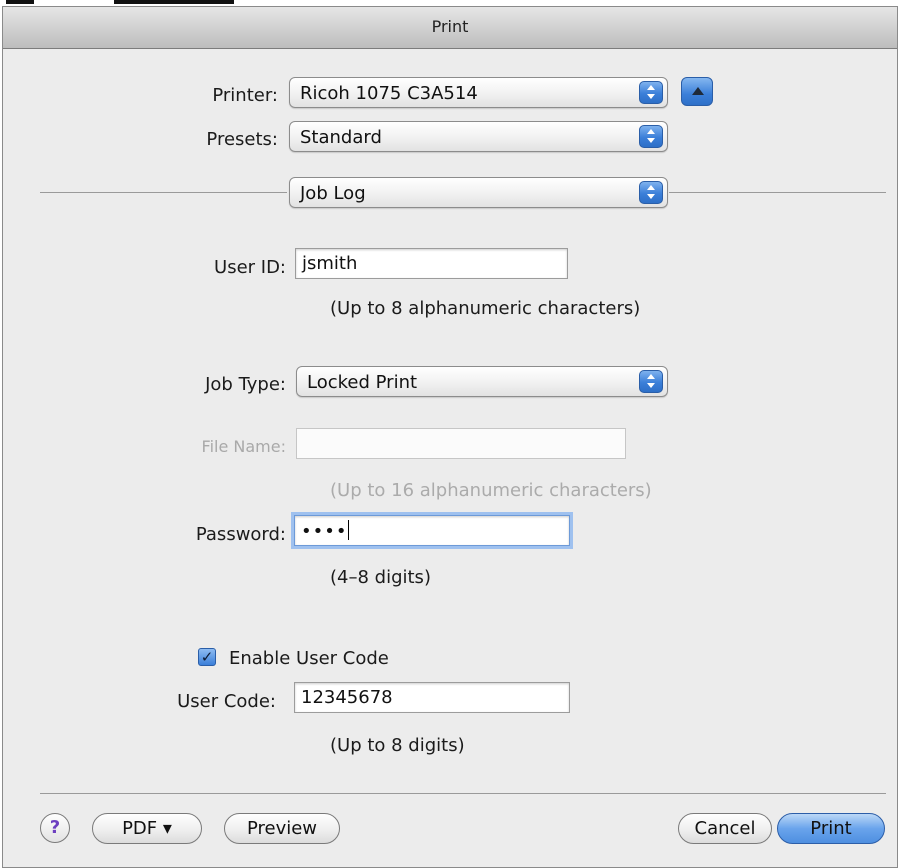  Describe the element at coordinates (461, 443) in the screenshot. I see `file-name-field` at that location.